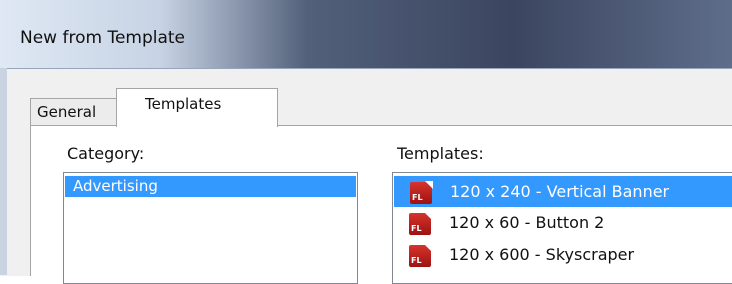 This screenshot has width=732, height=284. I want to click on category-item-advertising: Advertising, so click(210, 186).